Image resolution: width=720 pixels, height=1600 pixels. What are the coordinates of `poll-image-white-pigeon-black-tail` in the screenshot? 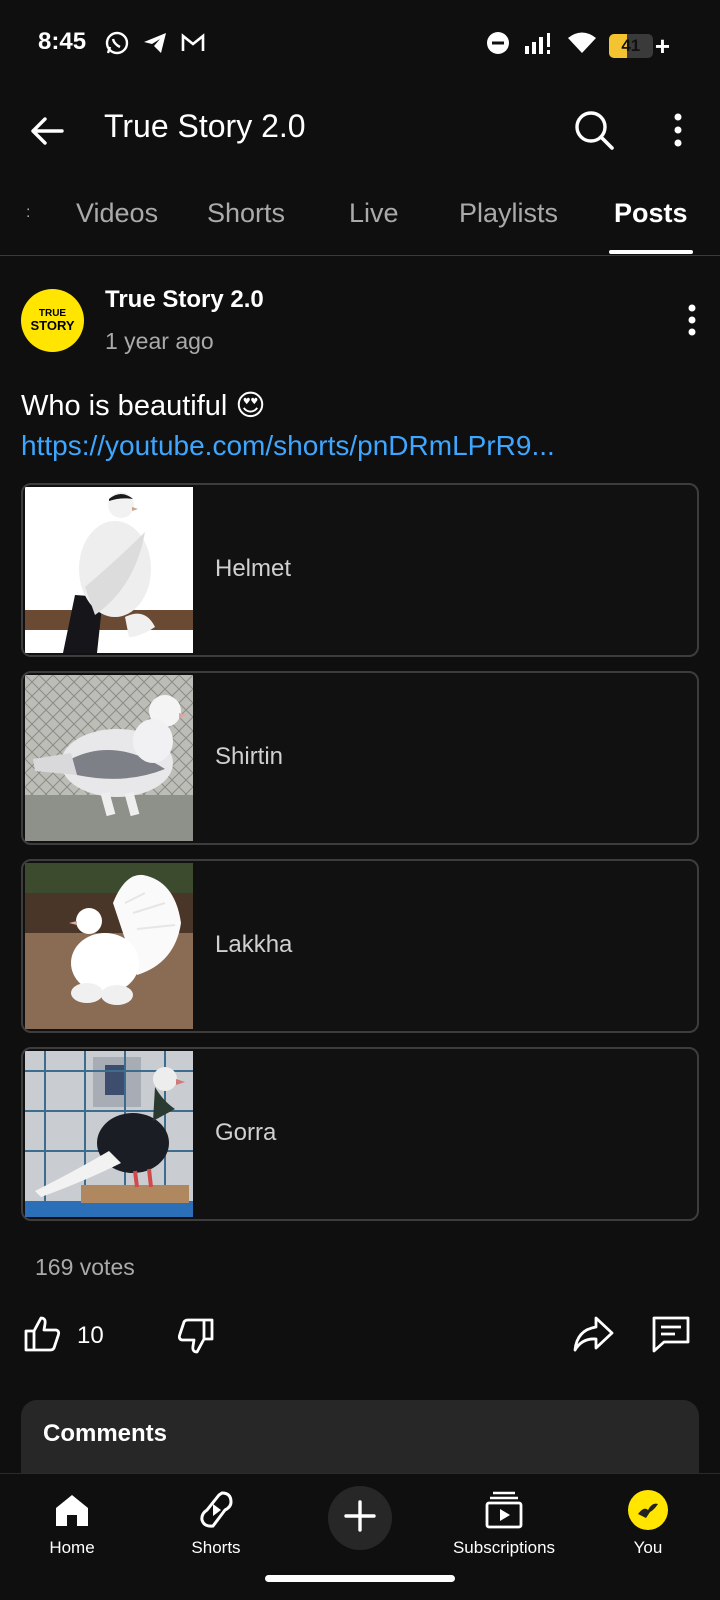 It's located at (109, 570).